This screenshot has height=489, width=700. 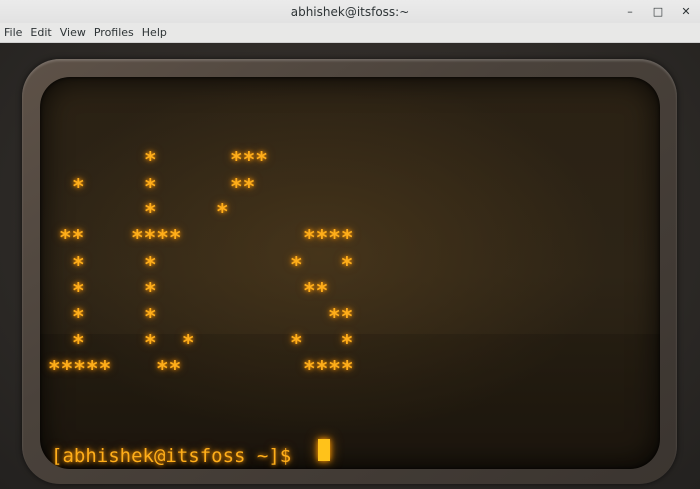 I want to click on menubar: File Edit View Profiles Help, so click(x=350, y=33).